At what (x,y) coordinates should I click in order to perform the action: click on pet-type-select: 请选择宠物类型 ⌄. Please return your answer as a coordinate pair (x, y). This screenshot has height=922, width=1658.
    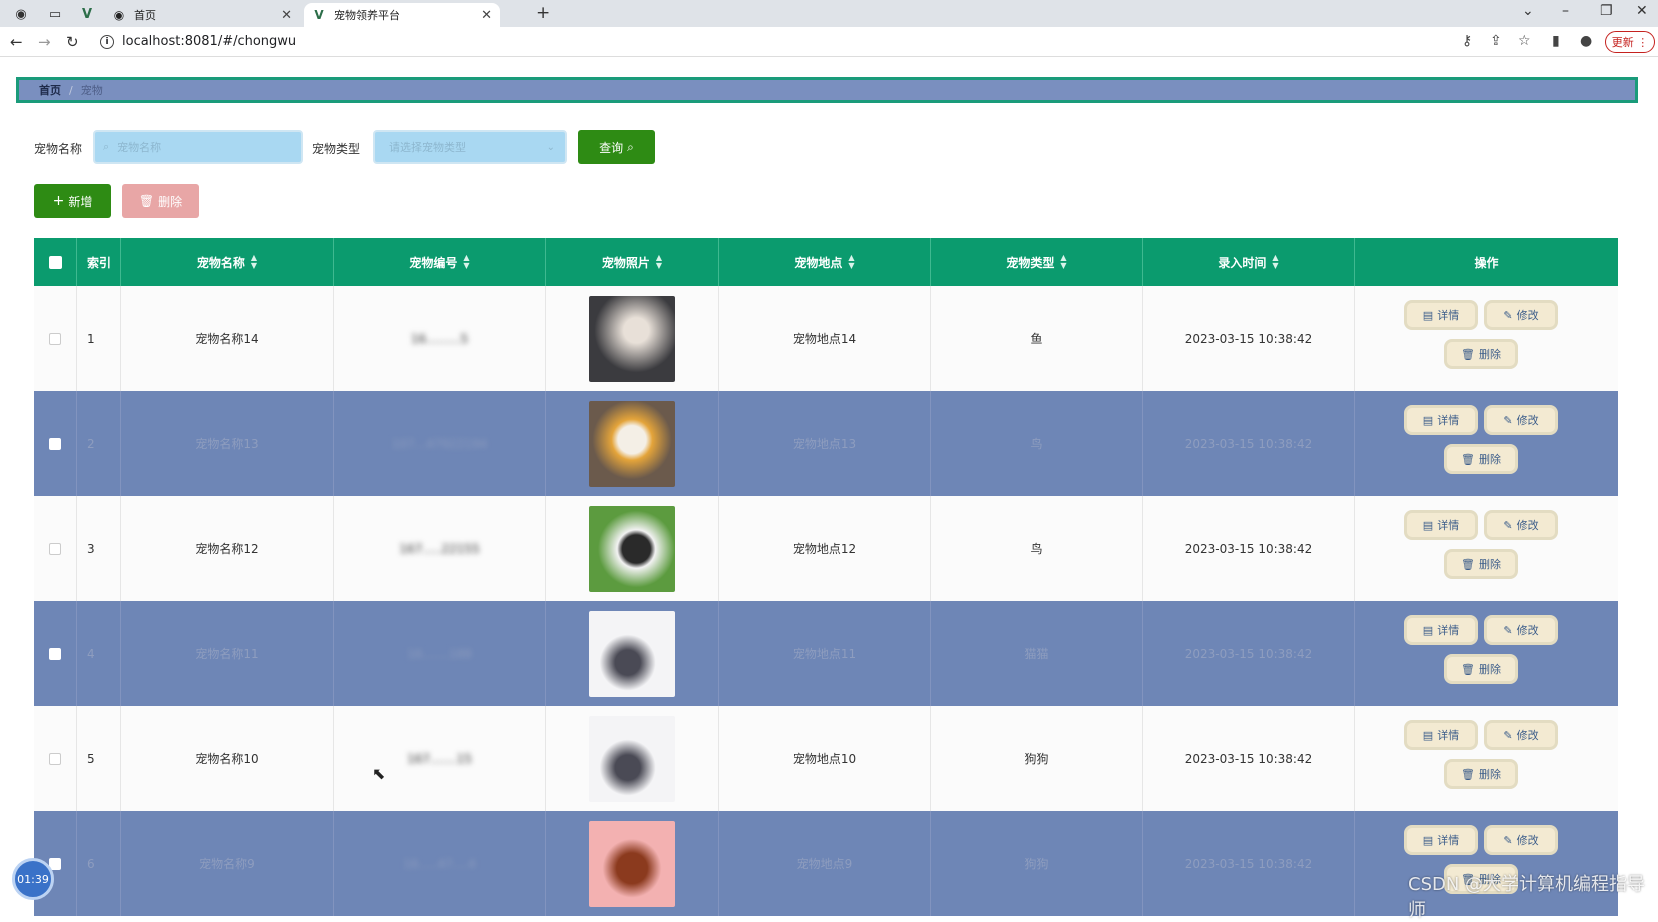
    Looking at the image, I should click on (470, 147).